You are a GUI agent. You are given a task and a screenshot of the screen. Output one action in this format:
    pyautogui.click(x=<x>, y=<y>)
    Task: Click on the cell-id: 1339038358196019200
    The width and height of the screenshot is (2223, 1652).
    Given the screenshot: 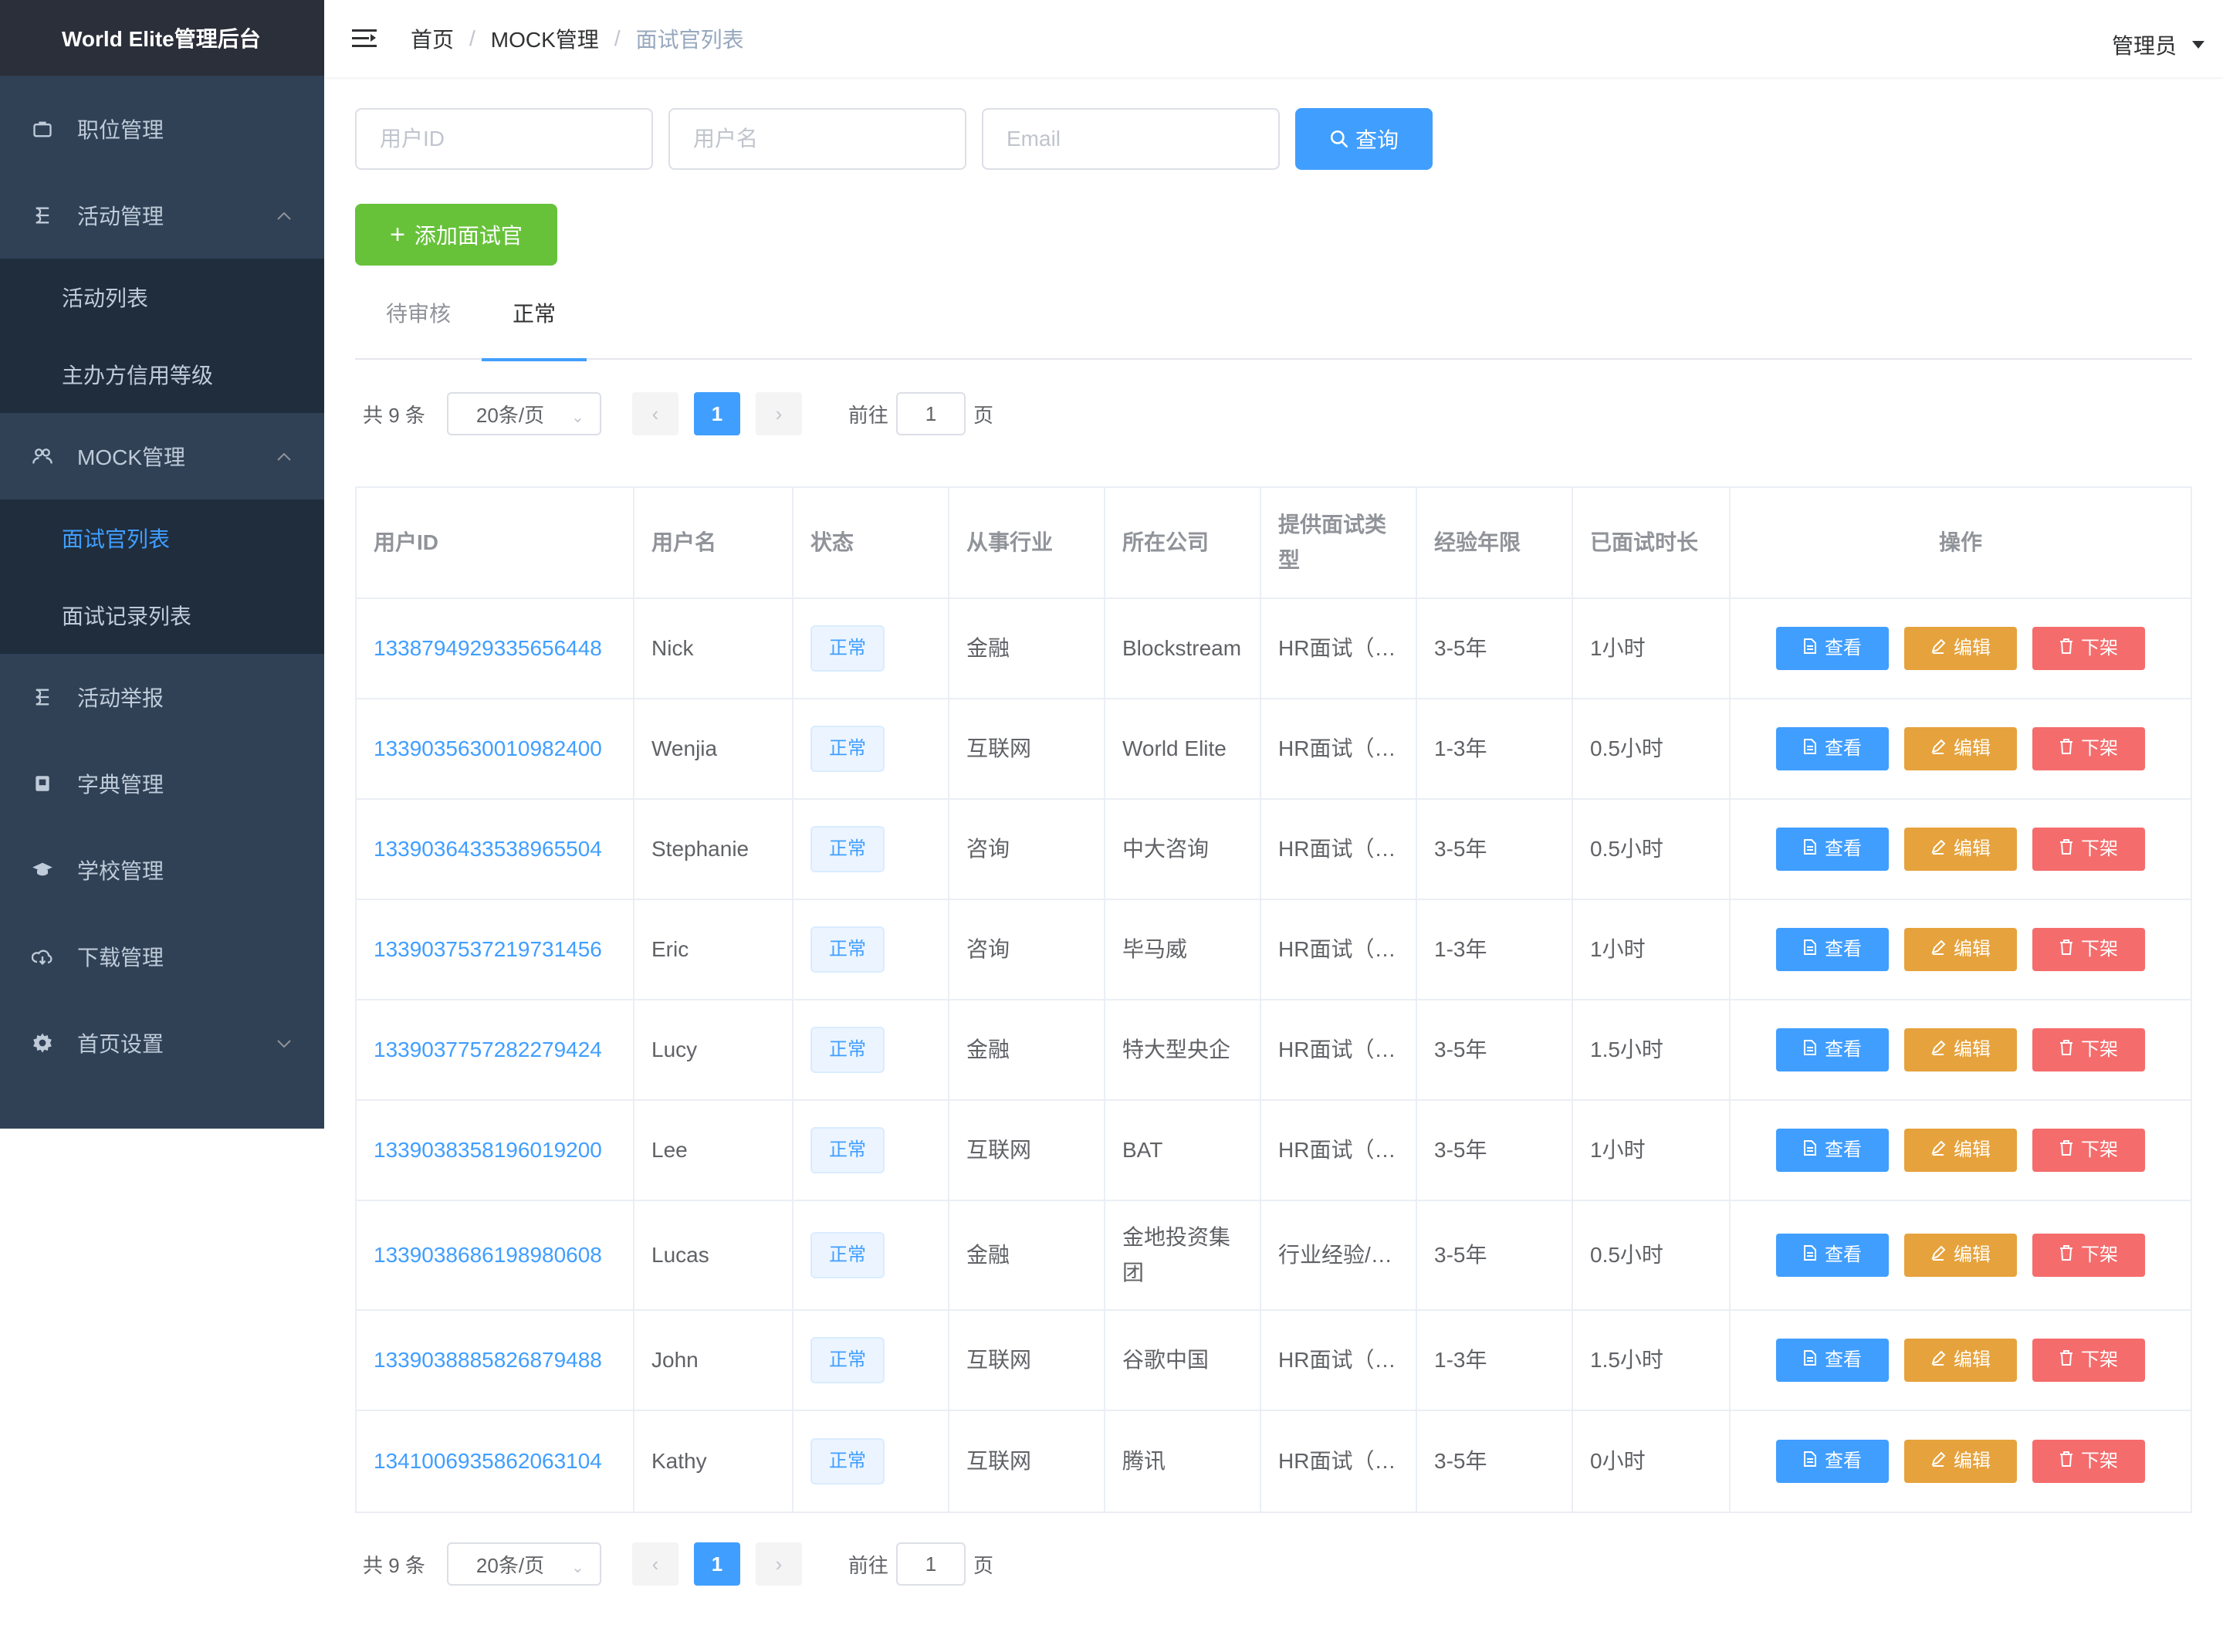 What is the action you would take?
    pyautogui.click(x=495, y=1150)
    